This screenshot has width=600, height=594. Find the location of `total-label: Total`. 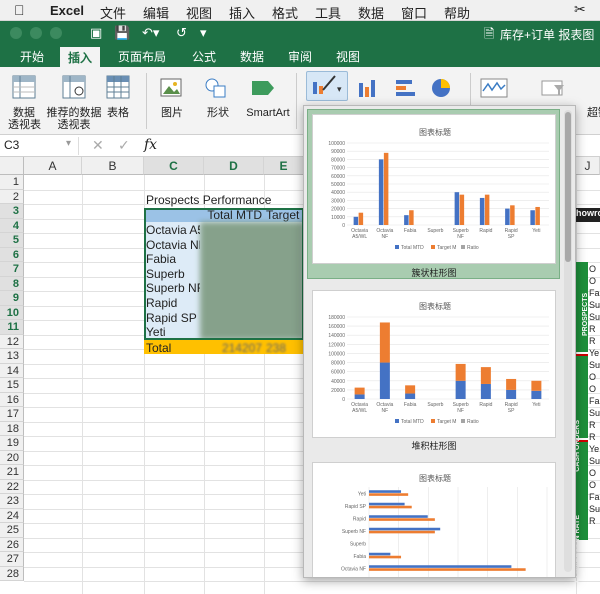

total-label: Total is located at coordinates (158, 348).